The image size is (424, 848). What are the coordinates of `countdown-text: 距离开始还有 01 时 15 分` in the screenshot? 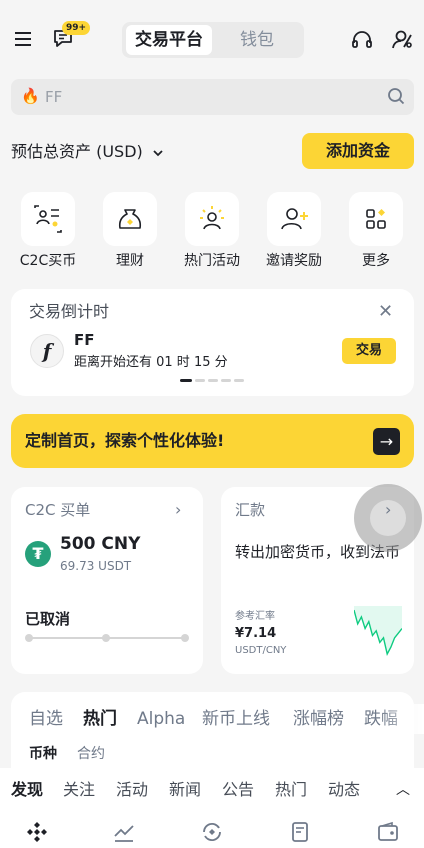 It's located at (151, 362).